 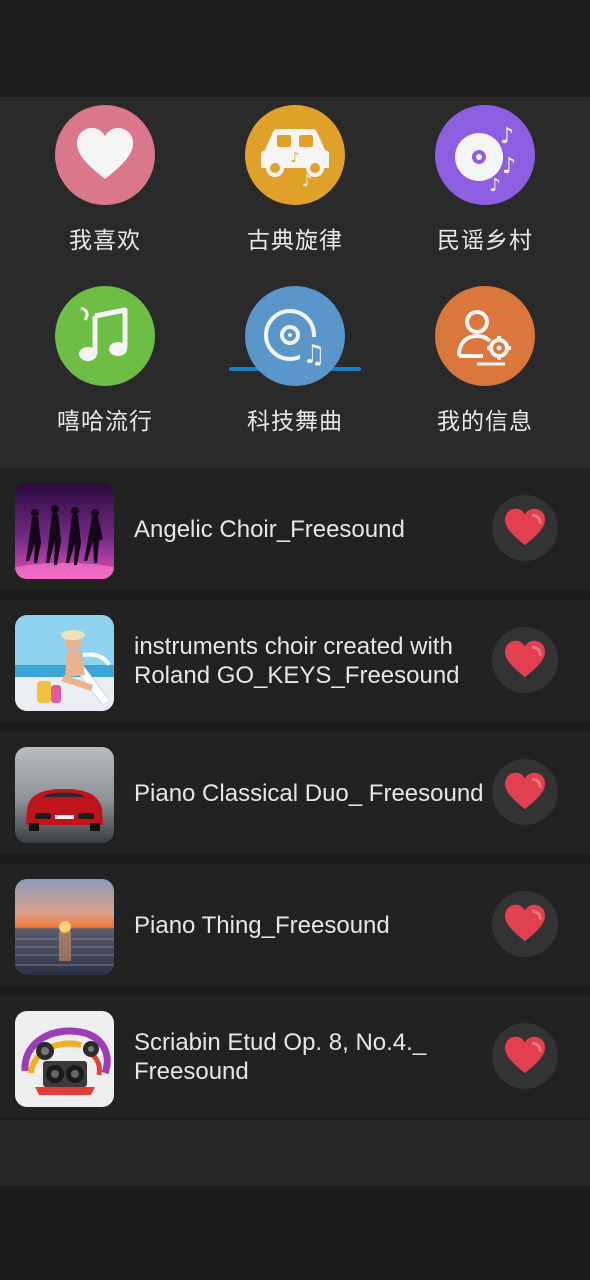 What do you see at coordinates (269, 529) in the screenshot?
I see `track-title: Angelic Choir_Freesound` at bounding box center [269, 529].